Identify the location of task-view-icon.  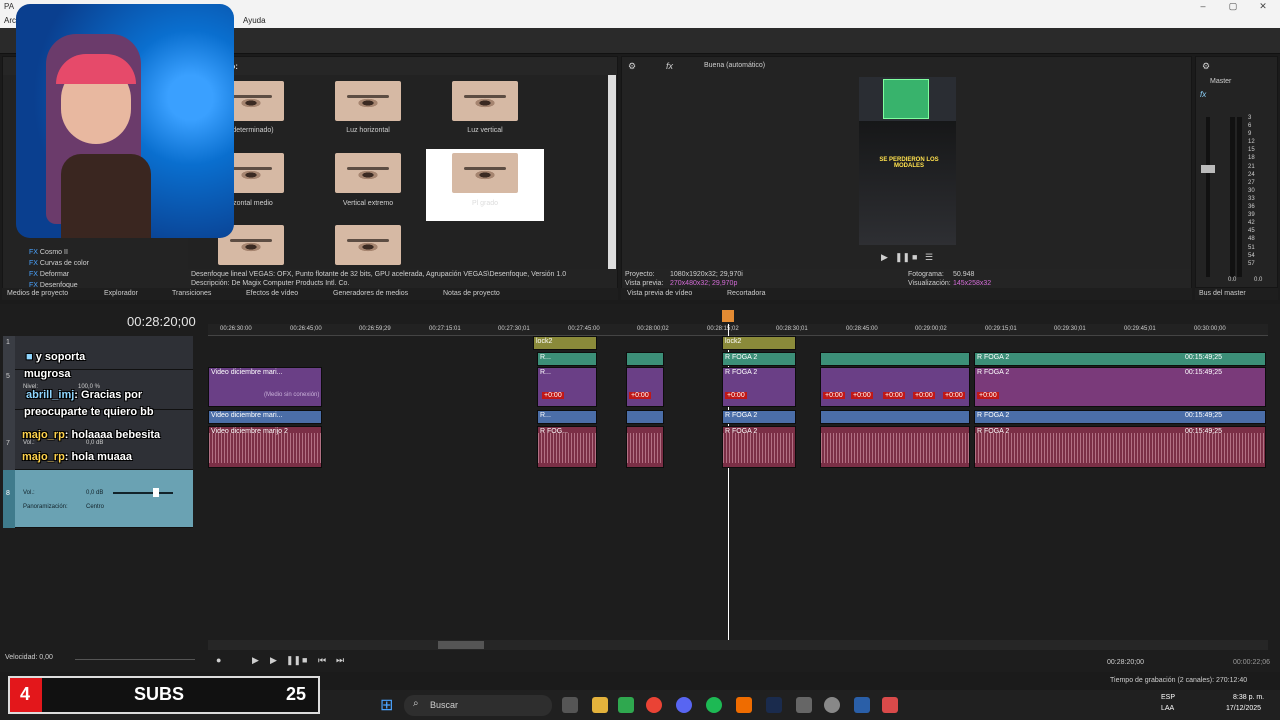
(570, 705).